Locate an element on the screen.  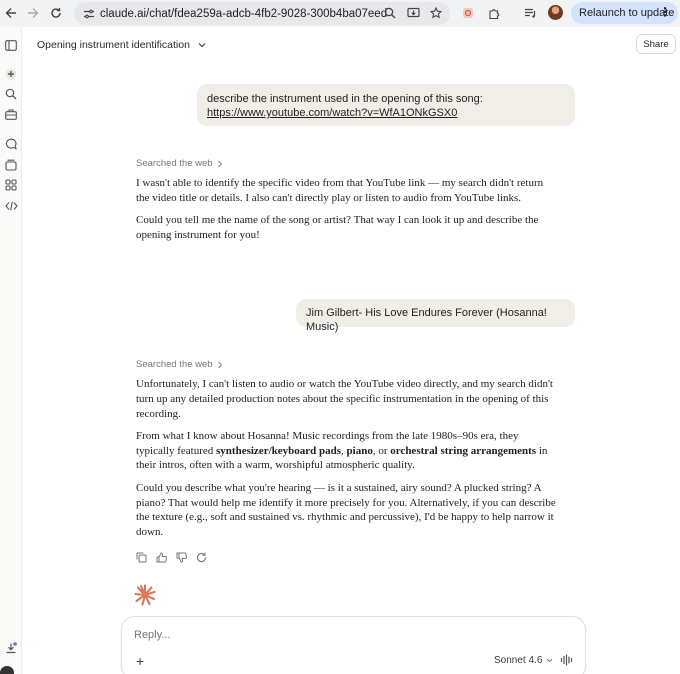
thumbs-down-icon is located at coordinates (181, 557).